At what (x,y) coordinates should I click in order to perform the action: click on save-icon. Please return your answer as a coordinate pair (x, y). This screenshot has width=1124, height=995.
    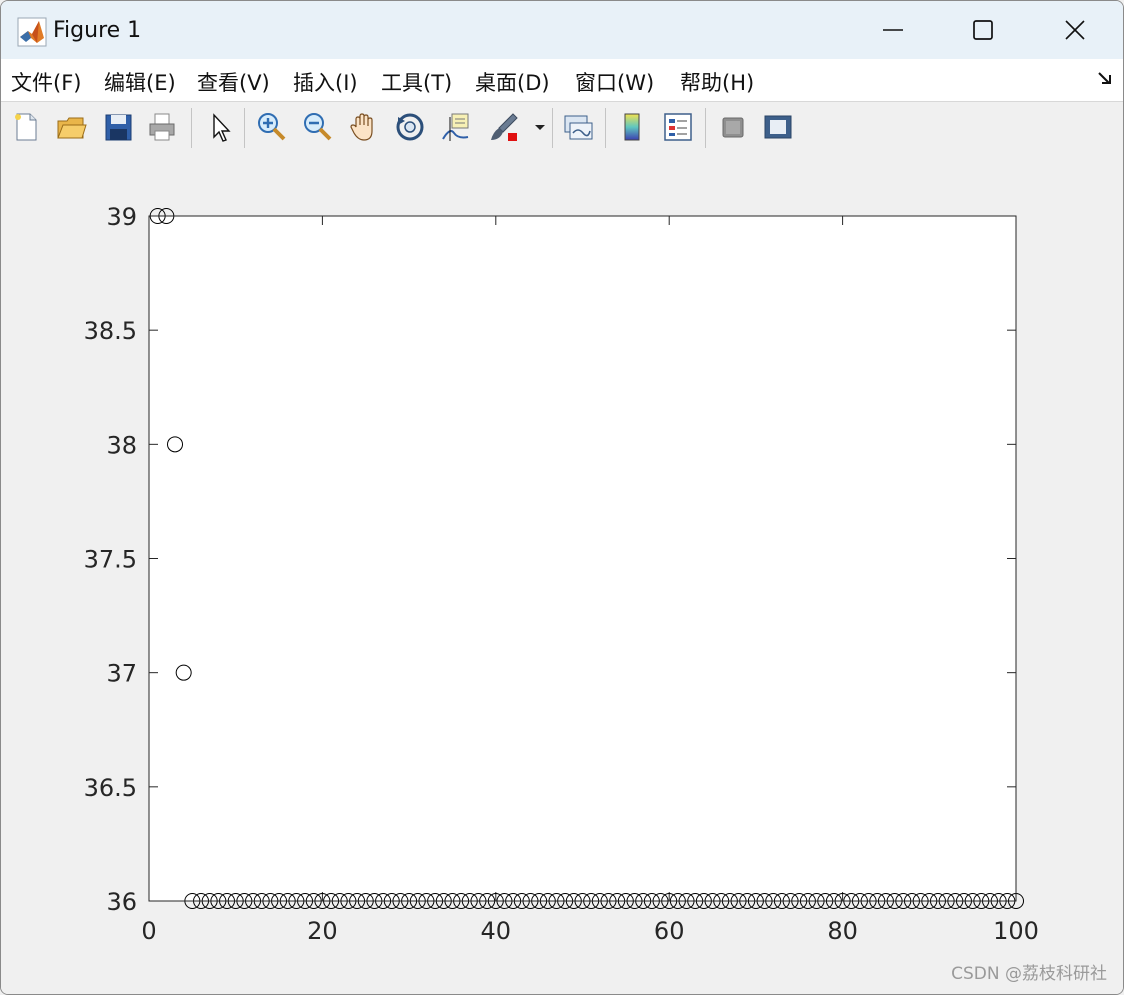
    Looking at the image, I should click on (118, 127).